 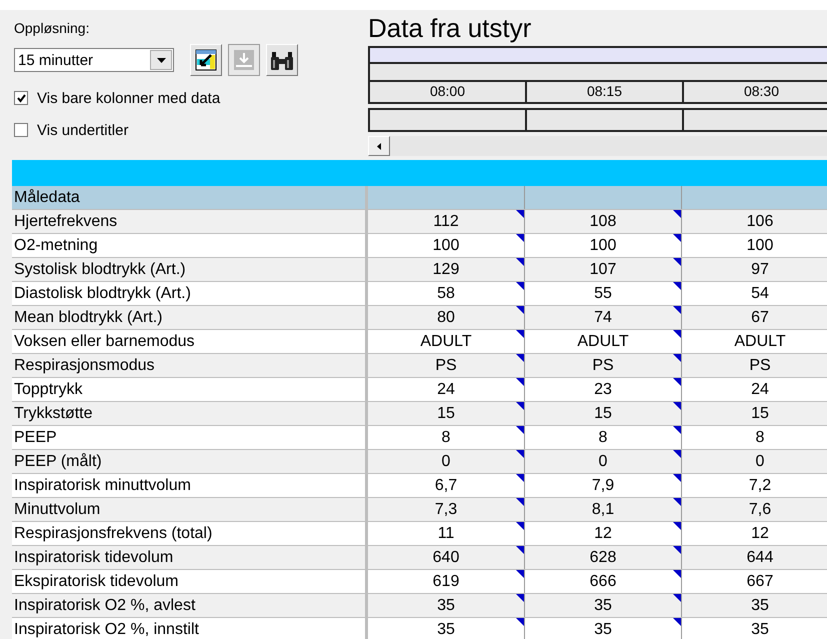 I want to click on time-header: 08:15, so click(x=605, y=92).